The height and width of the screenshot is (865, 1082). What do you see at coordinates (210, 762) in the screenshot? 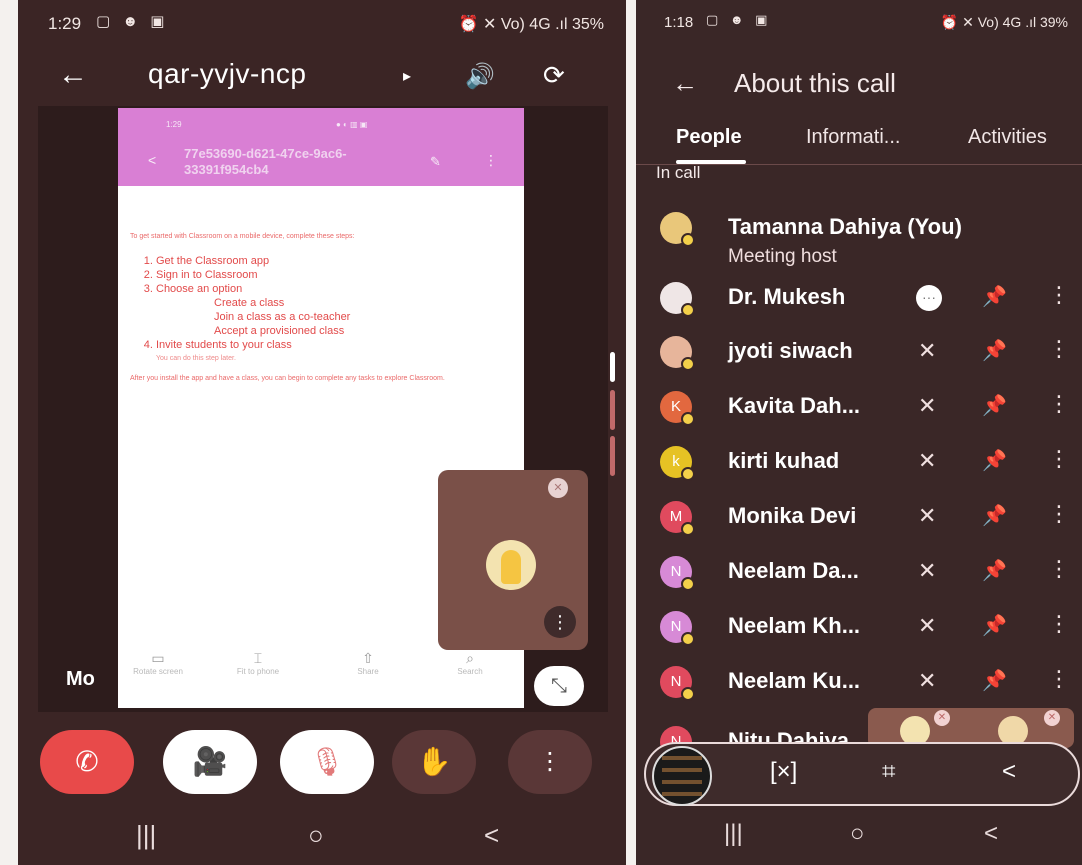
I see `camera-off-button: 🎥` at bounding box center [210, 762].